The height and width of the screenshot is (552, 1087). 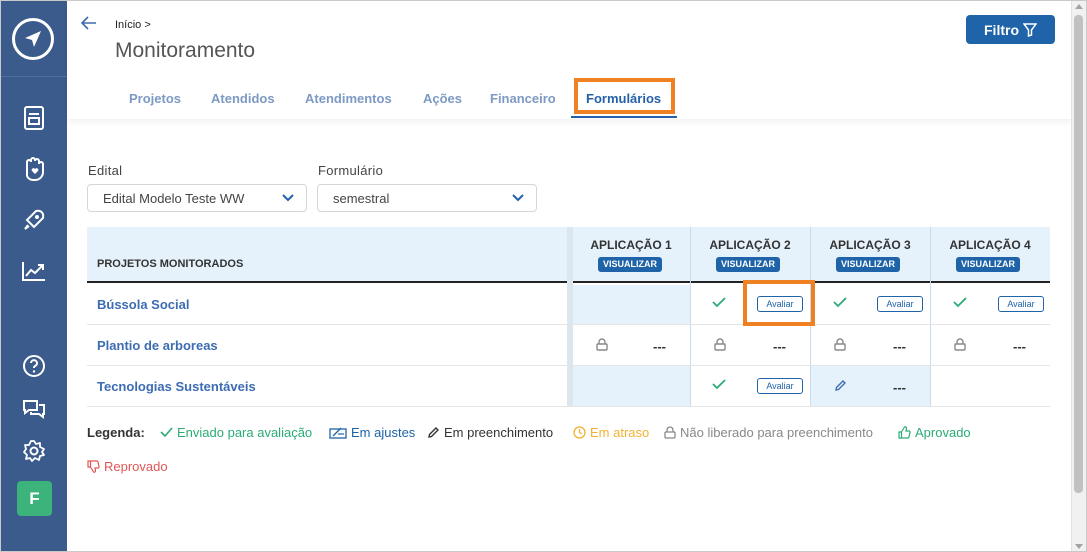 I want to click on help-icon, so click(x=34, y=366).